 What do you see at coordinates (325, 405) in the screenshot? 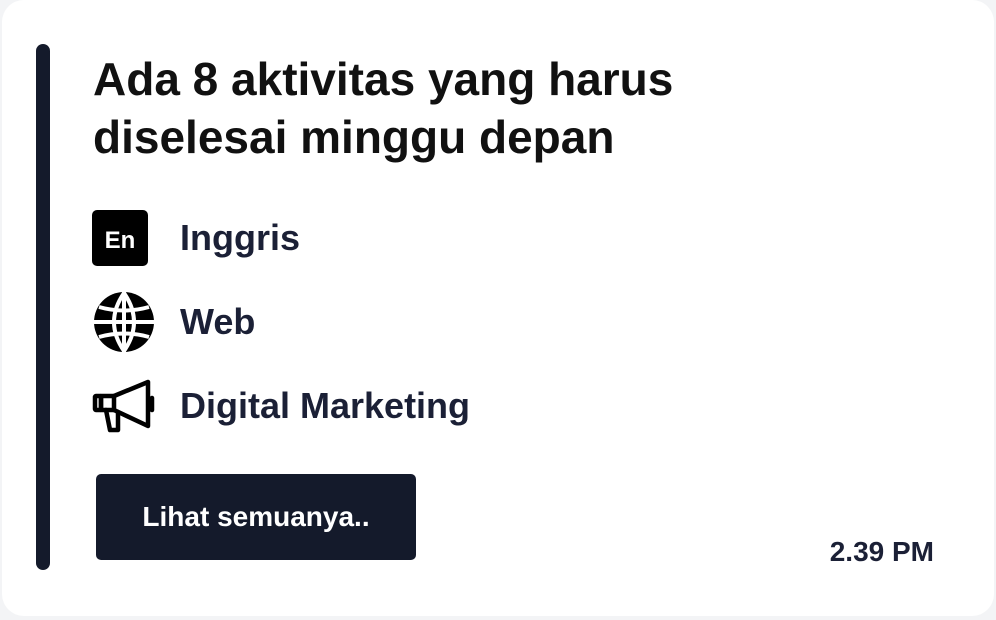
I see `list-item-label: Digital Marketing` at bounding box center [325, 405].